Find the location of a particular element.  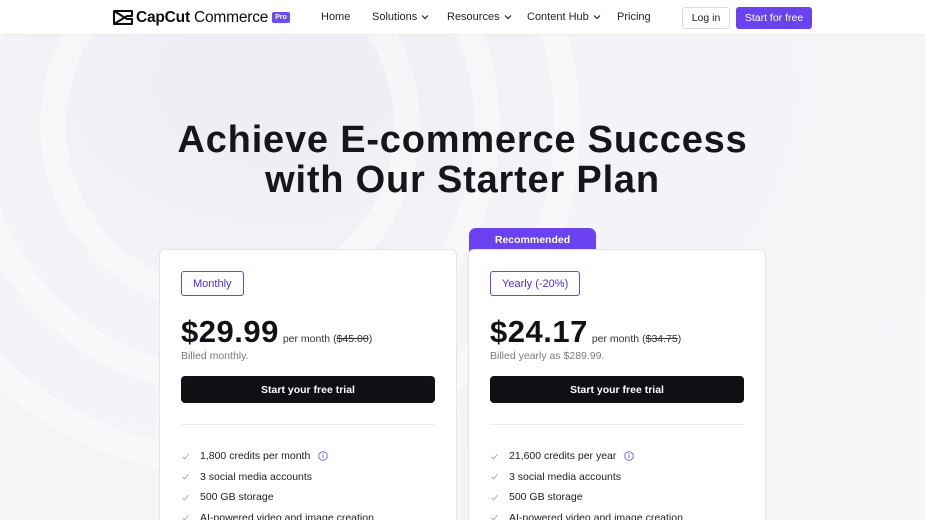

feature-text: 21,600 credits per year is located at coordinates (563, 456).